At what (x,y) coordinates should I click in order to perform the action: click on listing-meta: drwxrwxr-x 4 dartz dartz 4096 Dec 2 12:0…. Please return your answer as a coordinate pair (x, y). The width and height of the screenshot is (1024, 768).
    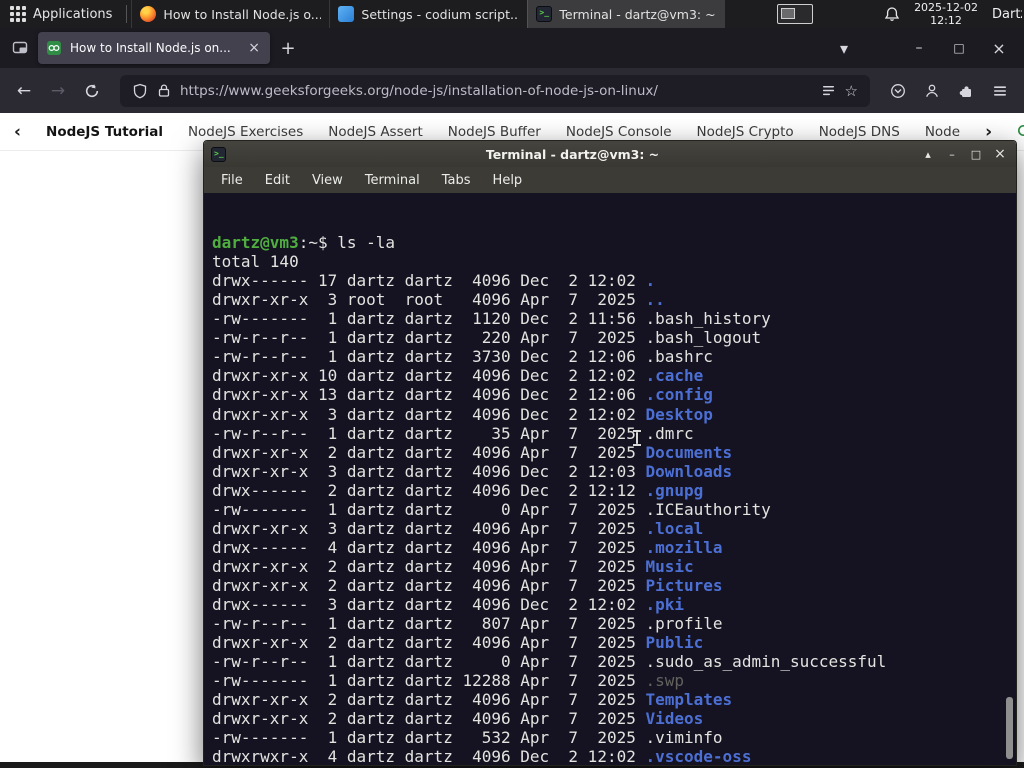
    Looking at the image, I should click on (429, 756).